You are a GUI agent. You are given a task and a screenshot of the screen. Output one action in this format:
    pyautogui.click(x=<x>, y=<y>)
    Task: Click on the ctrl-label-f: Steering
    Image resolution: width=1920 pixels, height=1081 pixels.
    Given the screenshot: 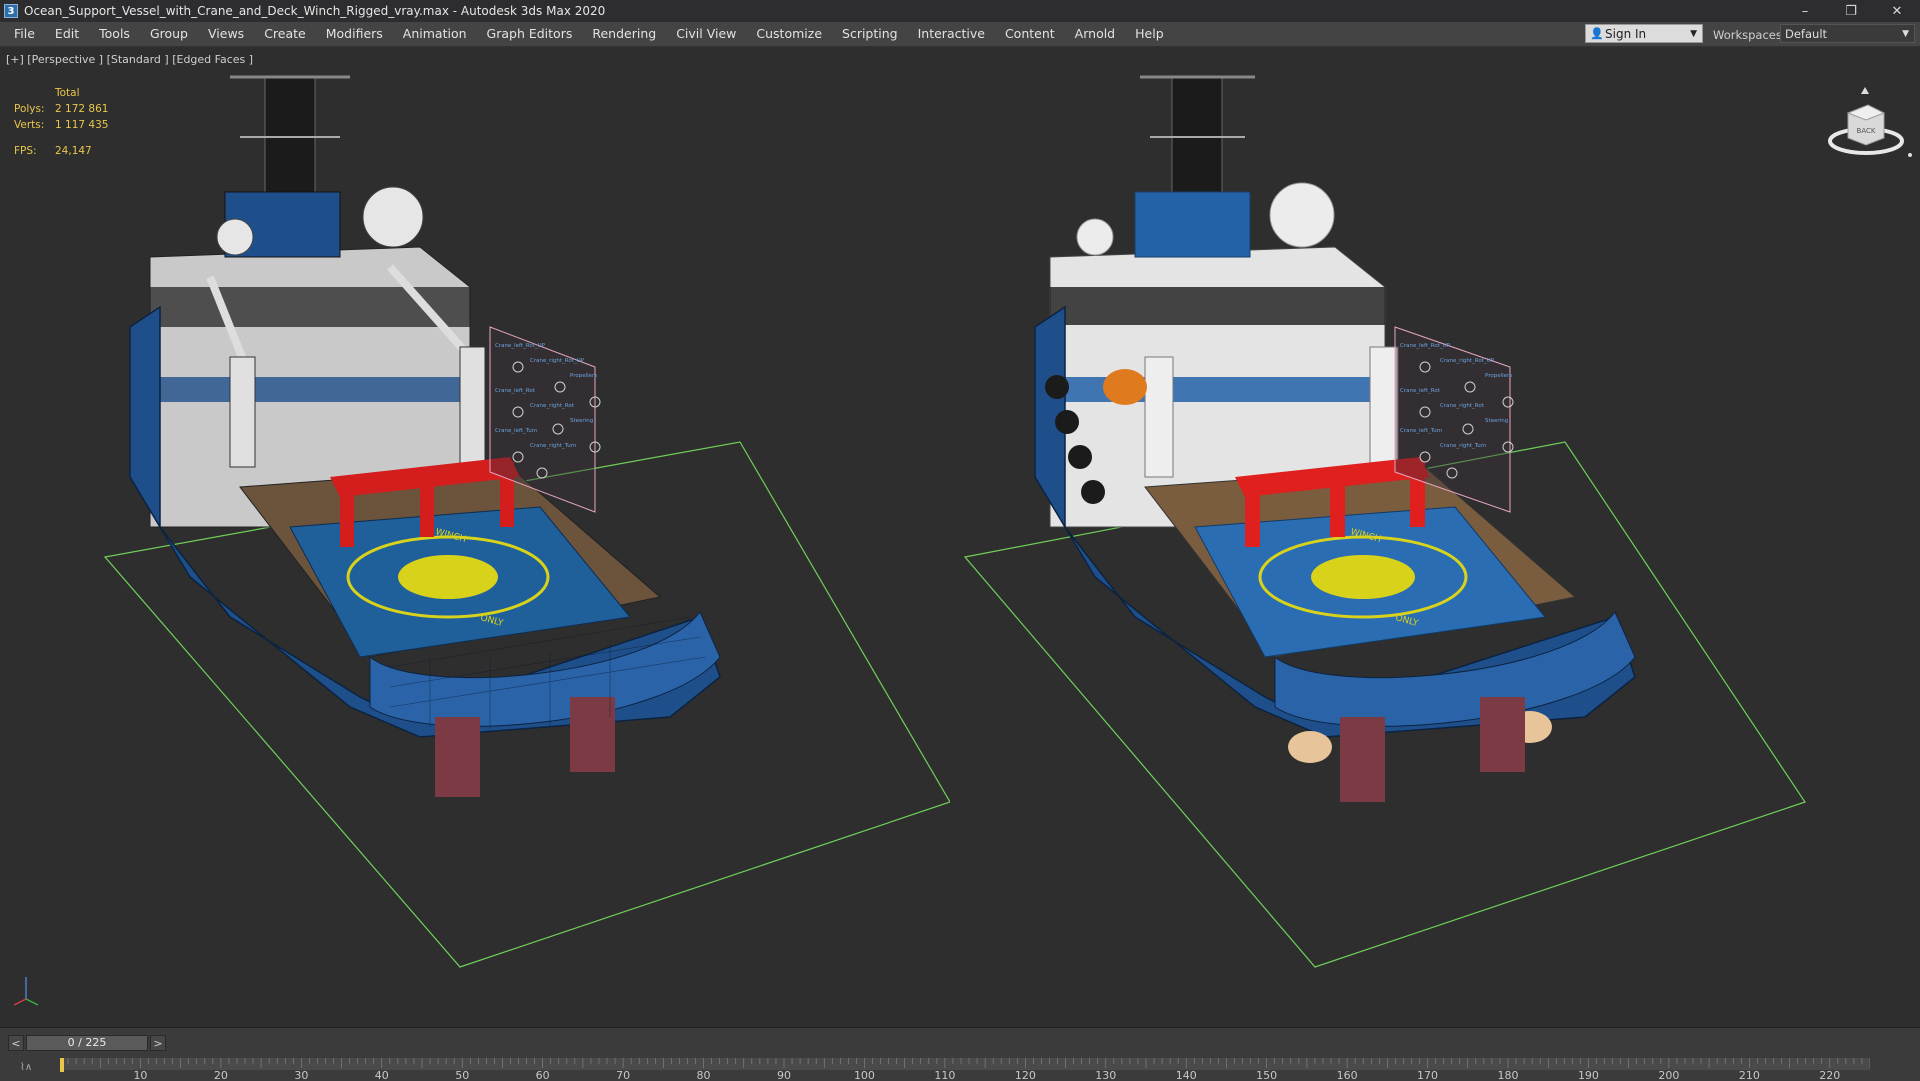 What is the action you would take?
    pyautogui.click(x=581, y=421)
    